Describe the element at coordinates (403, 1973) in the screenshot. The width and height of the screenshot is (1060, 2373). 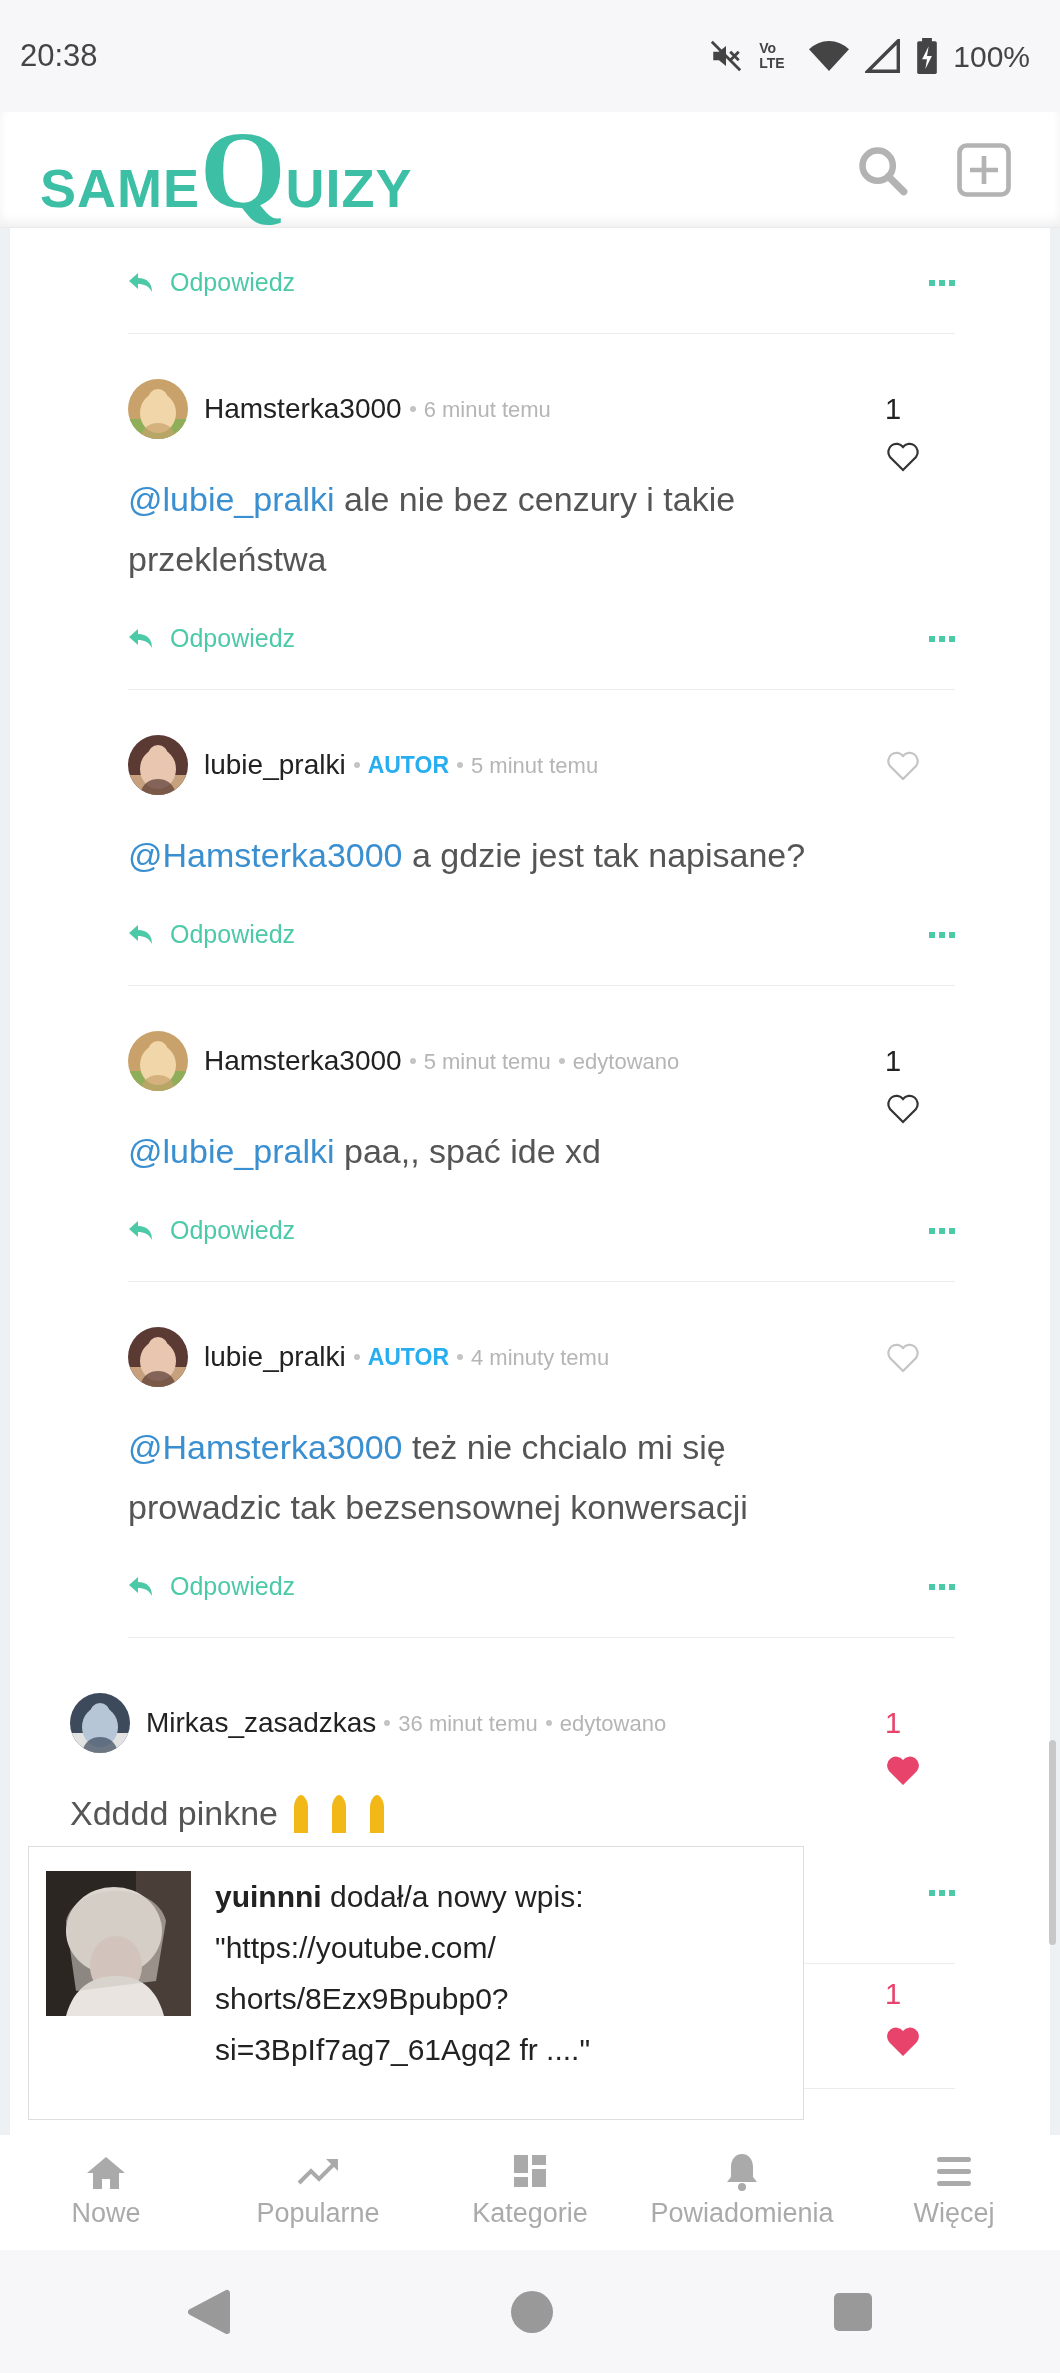
I see `notification-text: yuinnni dodał/a nowy wpis: "https://youtube.com/ shorts/8Ezx9Bpubp0? si=3BpIf7ag7_61Agq2 fr ...."` at that location.